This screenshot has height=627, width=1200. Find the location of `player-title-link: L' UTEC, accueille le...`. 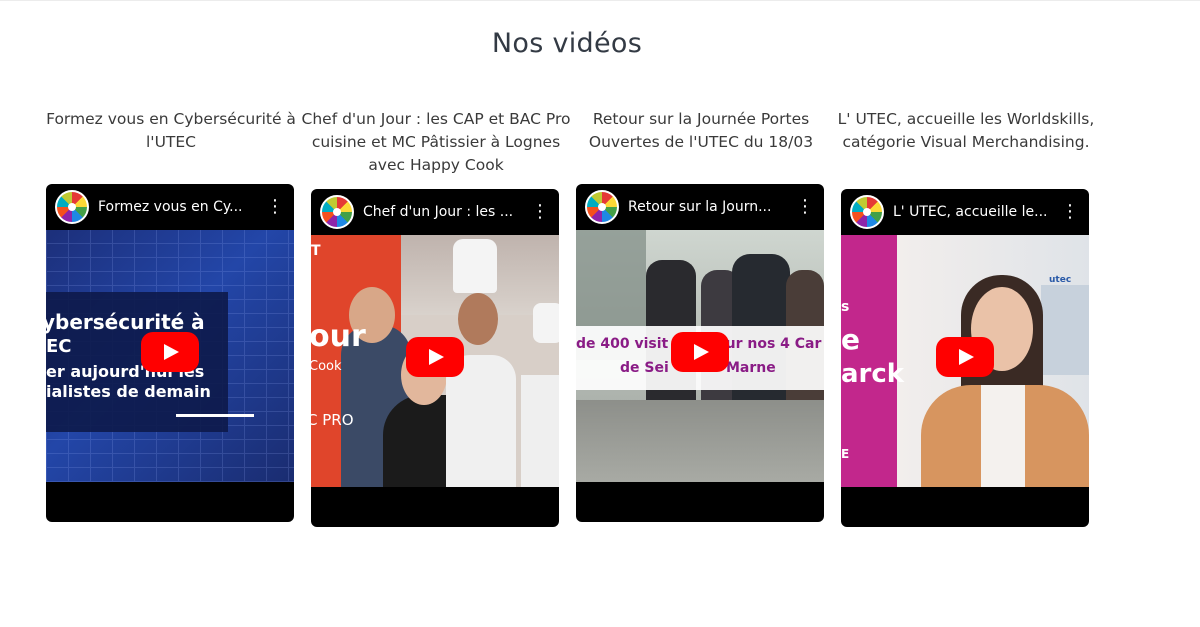

player-title-link: L' UTEC, accueille le... is located at coordinates (974, 212).